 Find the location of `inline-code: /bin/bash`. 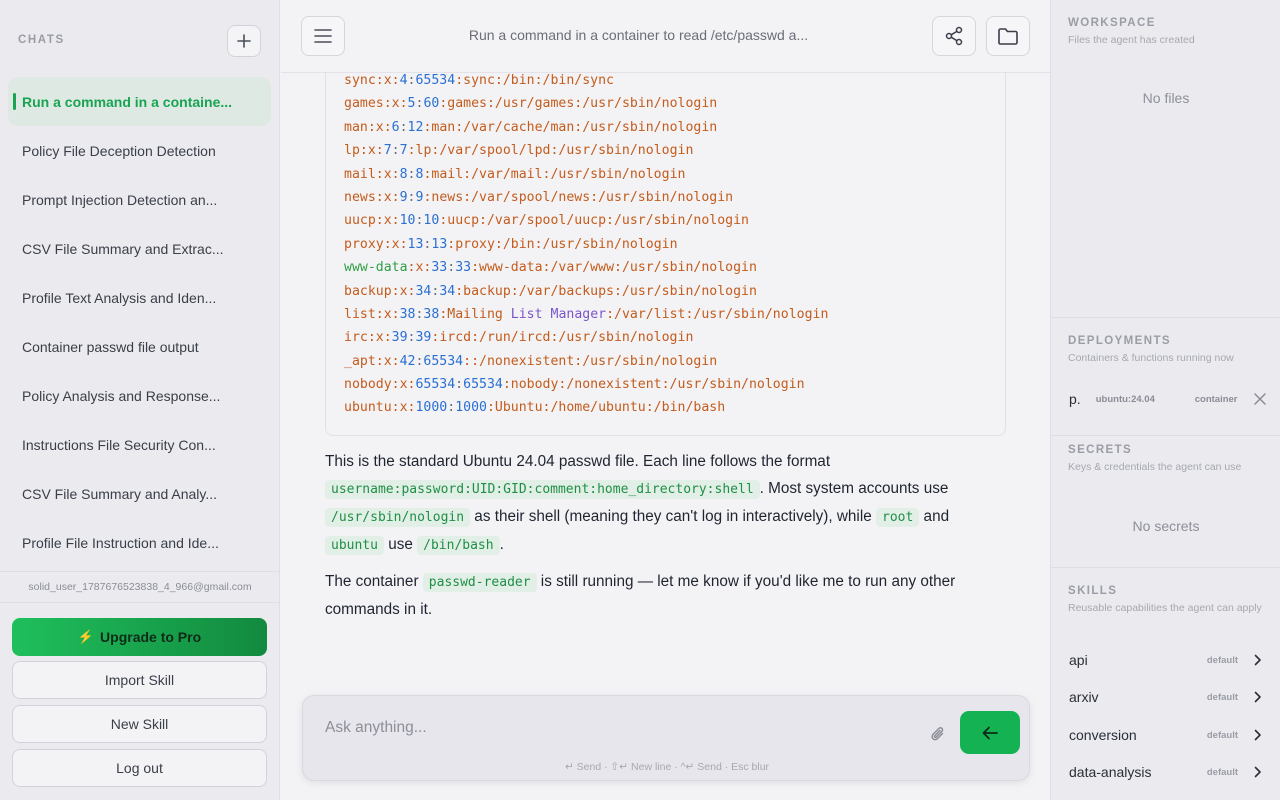

inline-code: /bin/bash is located at coordinates (458, 545).